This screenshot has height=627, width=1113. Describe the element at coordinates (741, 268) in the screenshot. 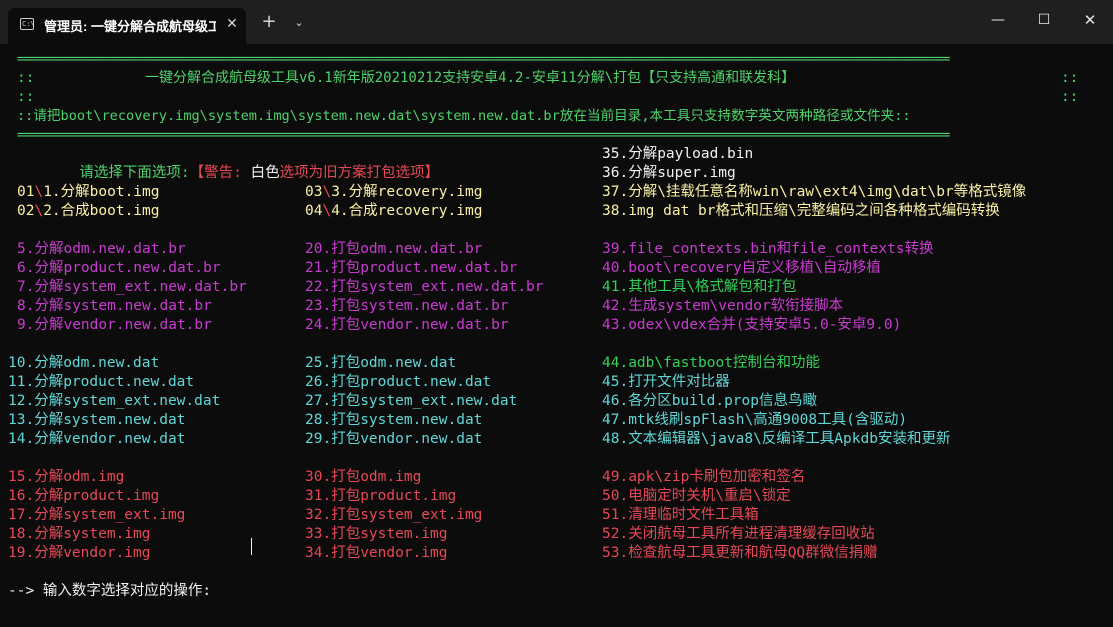

I see `menu-item-40: 40.boot\recovery自定义移植\自动移植` at that location.